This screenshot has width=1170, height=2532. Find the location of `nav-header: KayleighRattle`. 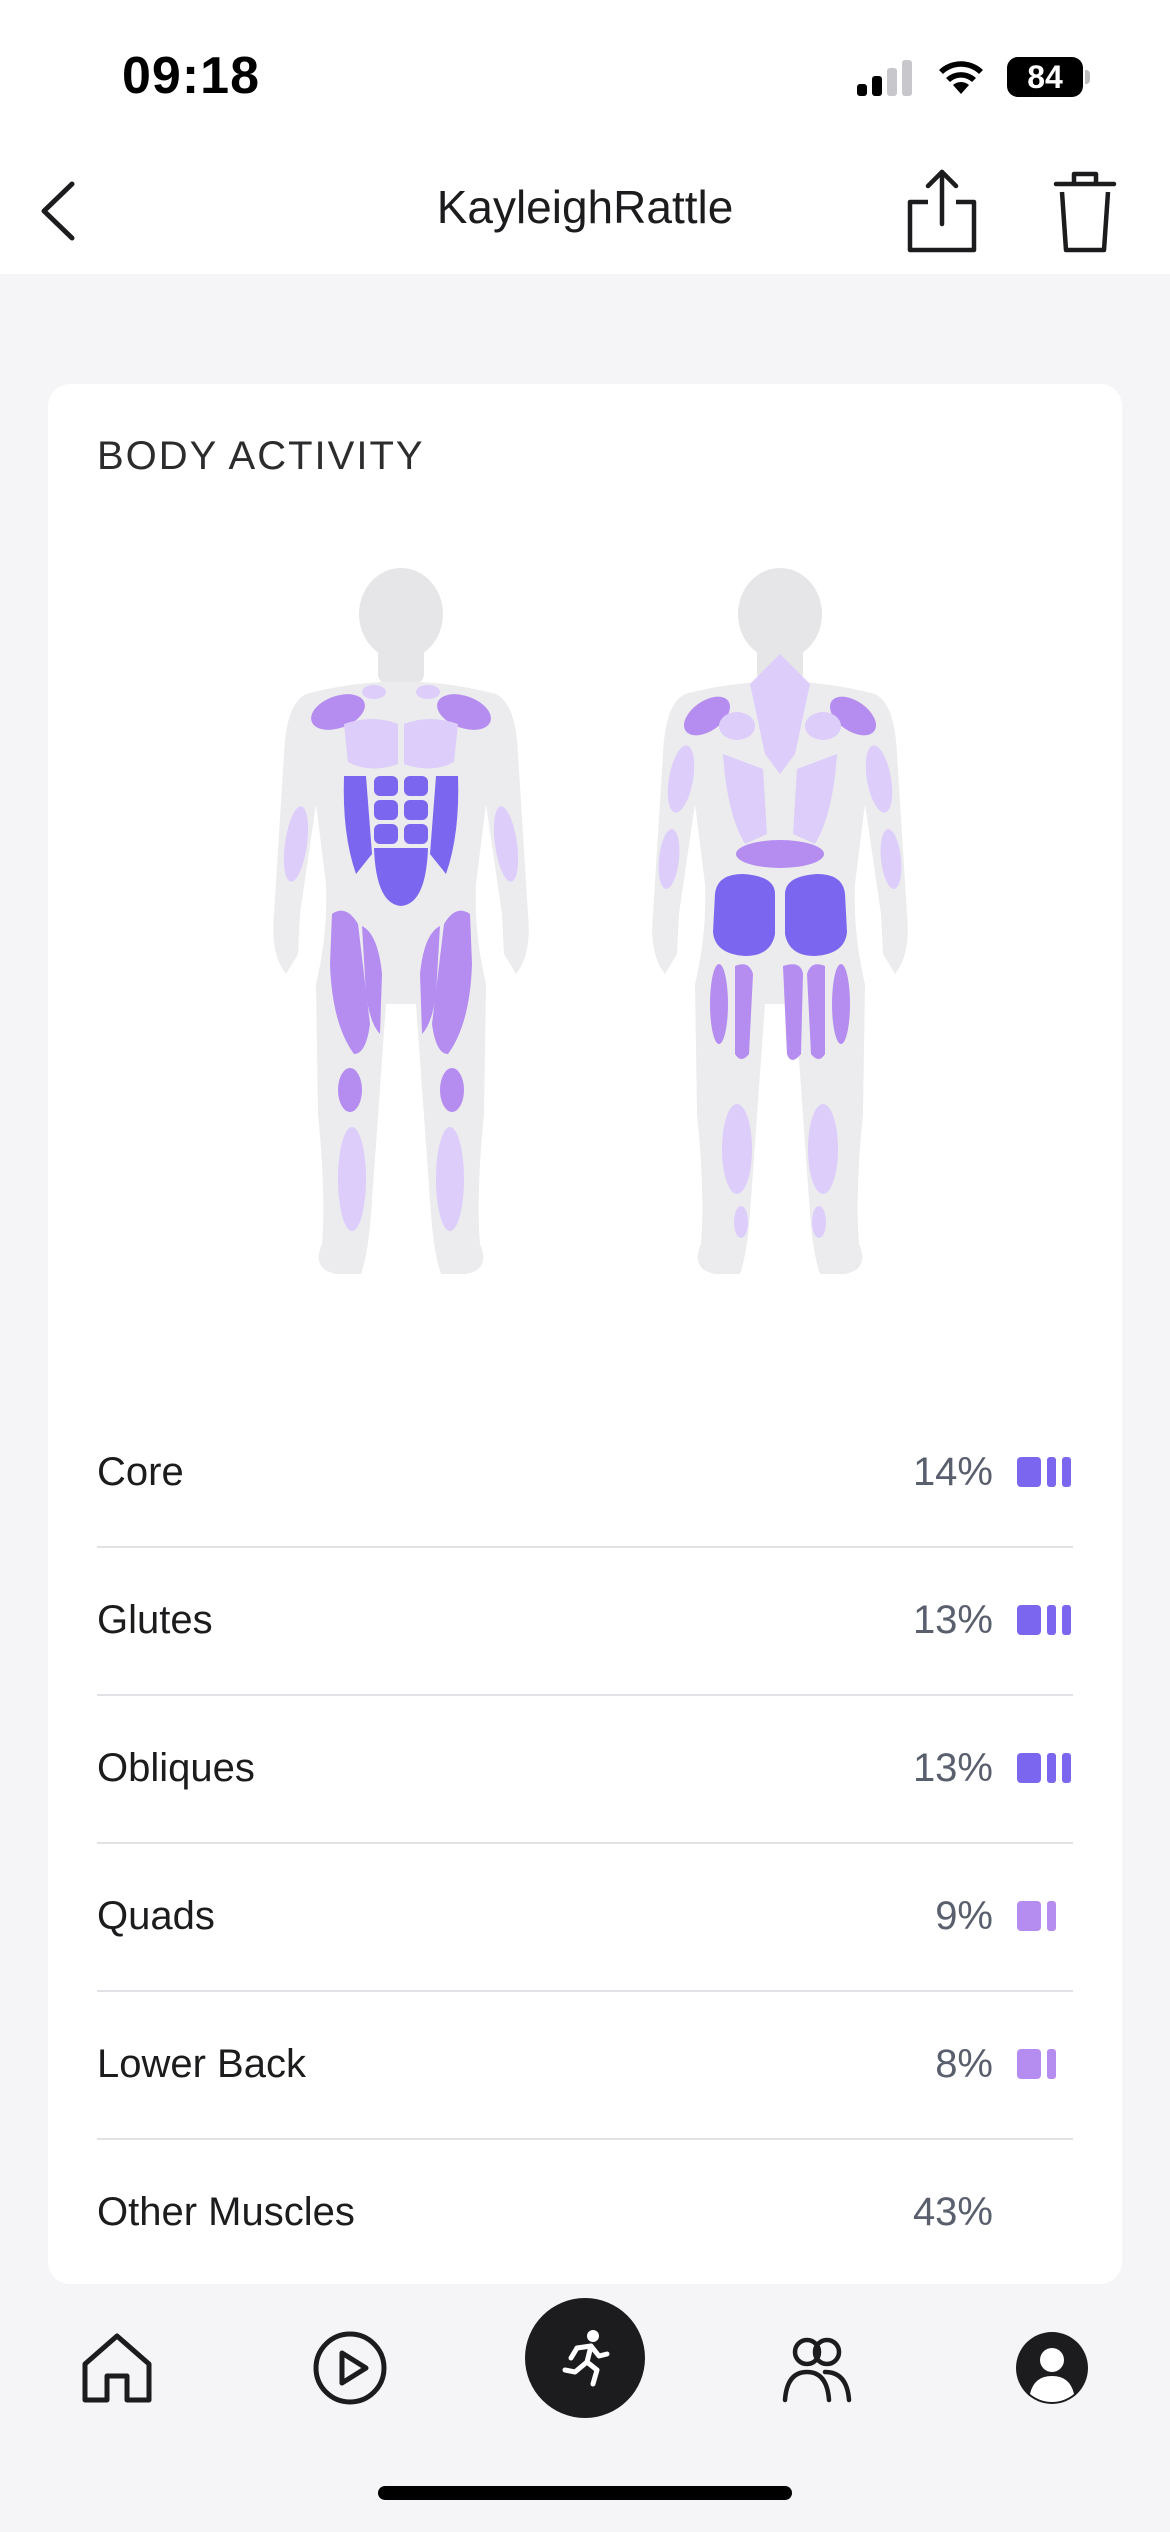

nav-header: KayleighRattle is located at coordinates (585, 212).